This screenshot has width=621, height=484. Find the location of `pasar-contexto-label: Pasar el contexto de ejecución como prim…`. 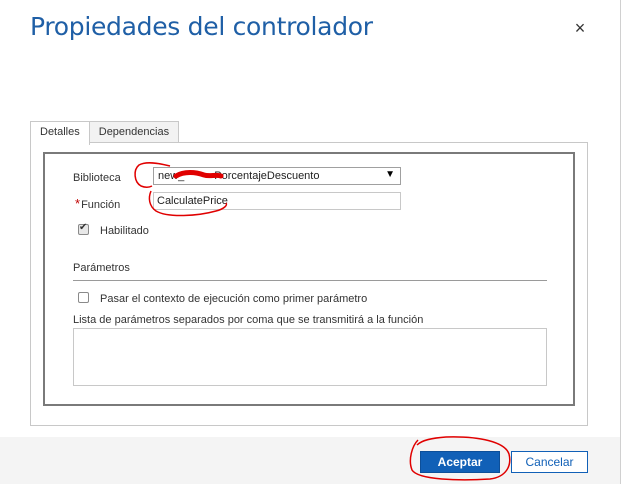

pasar-contexto-label: Pasar el contexto de ejecución como prim… is located at coordinates (234, 299).